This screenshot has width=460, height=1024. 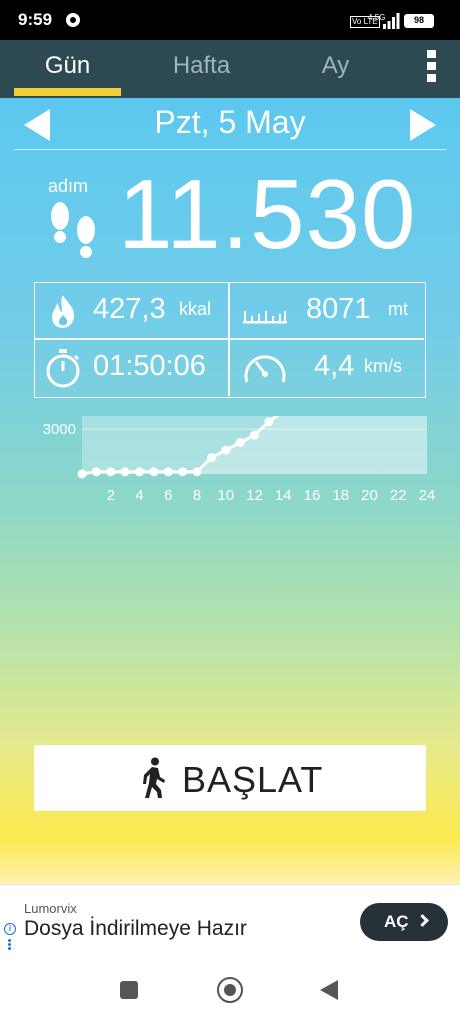 I want to click on duration-stat: 01:50:06, so click(x=131, y=367).